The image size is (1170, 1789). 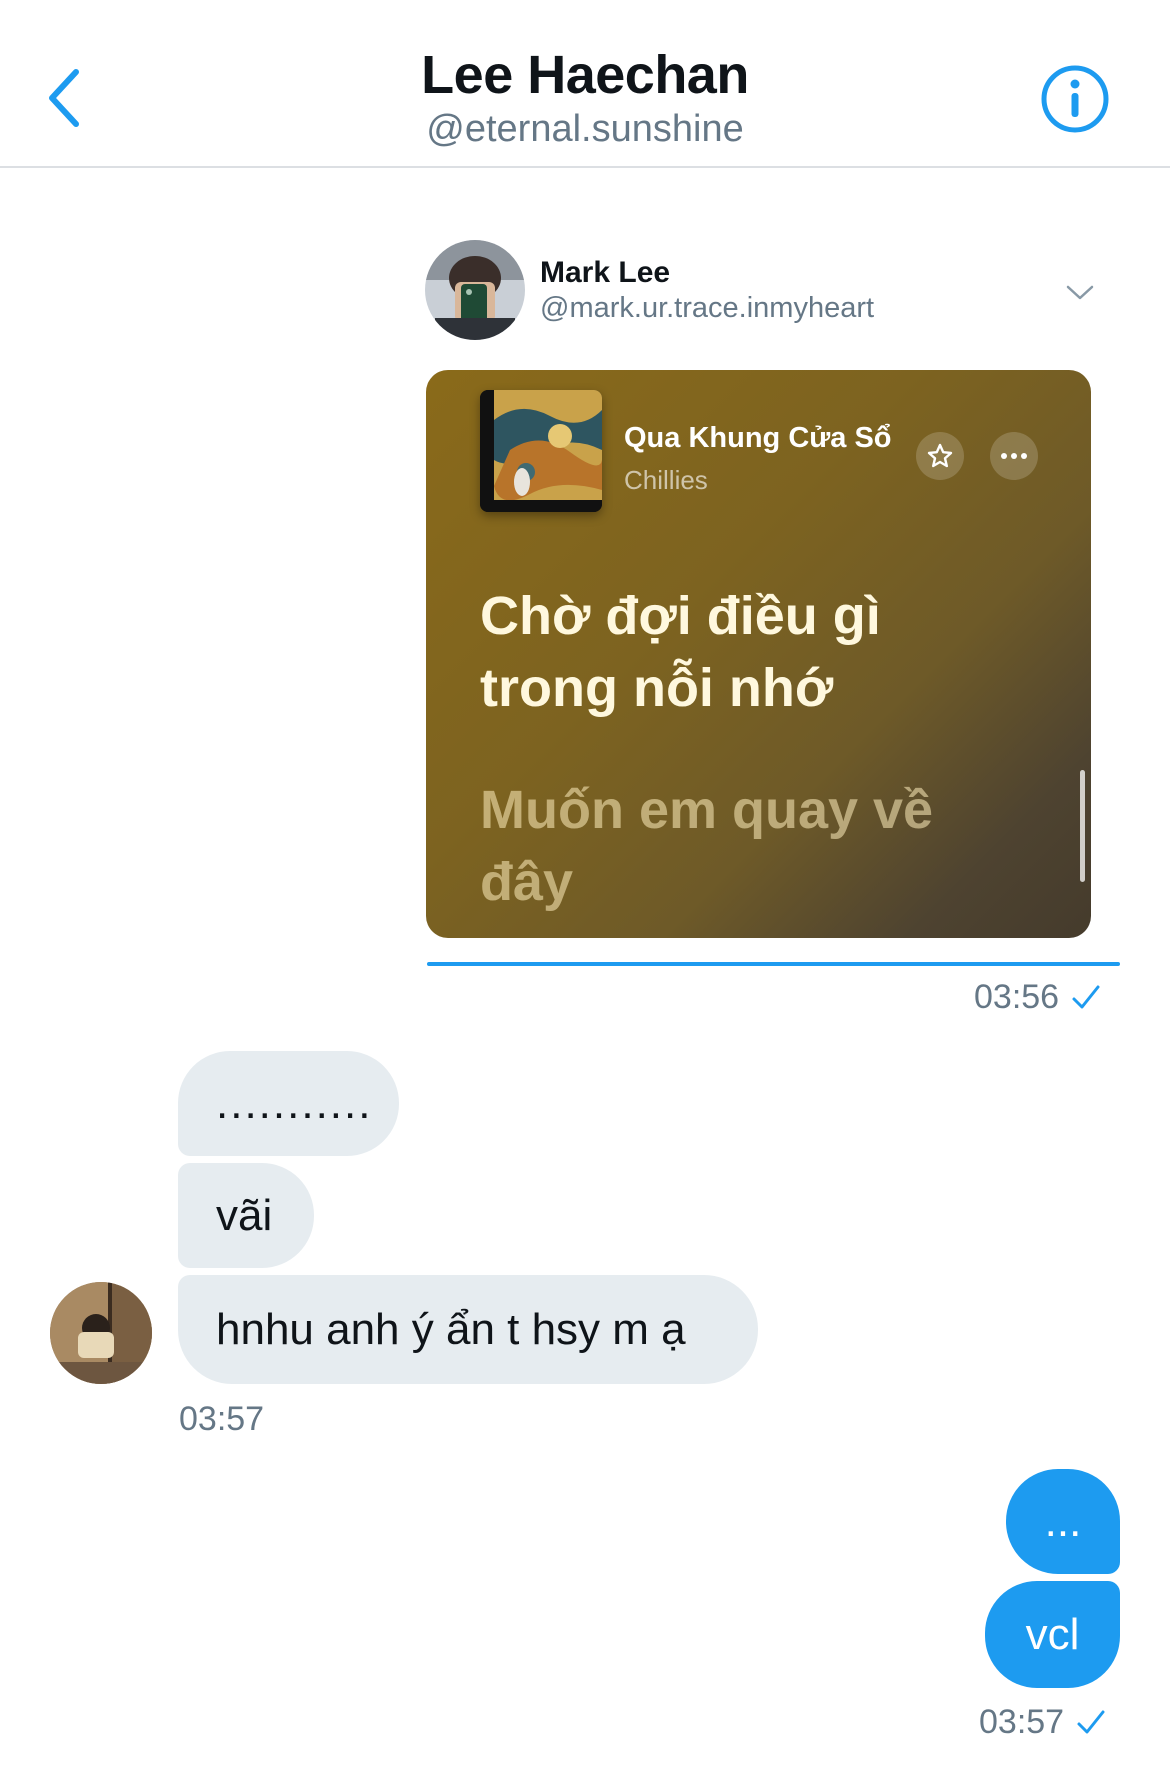 I want to click on star-icon, so click(x=940, y=455).